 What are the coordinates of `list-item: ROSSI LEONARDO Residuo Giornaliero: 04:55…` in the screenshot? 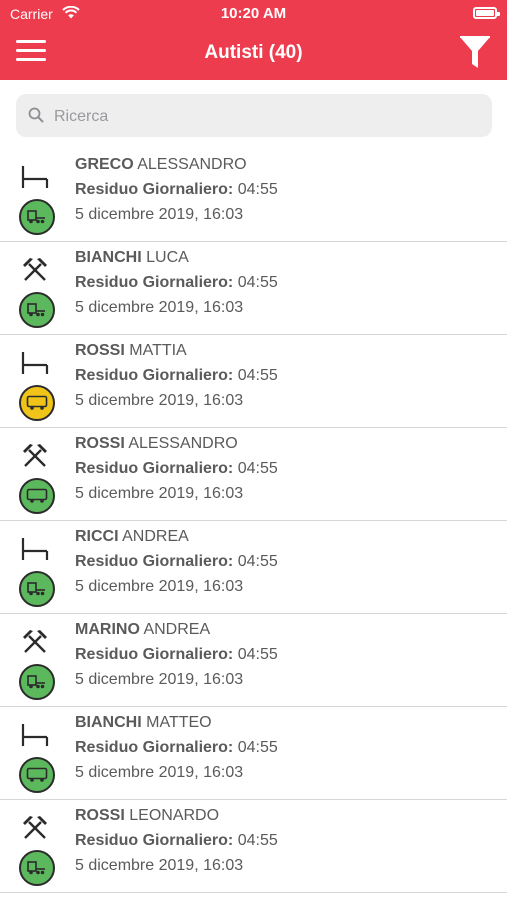 It's located at (253, 847).